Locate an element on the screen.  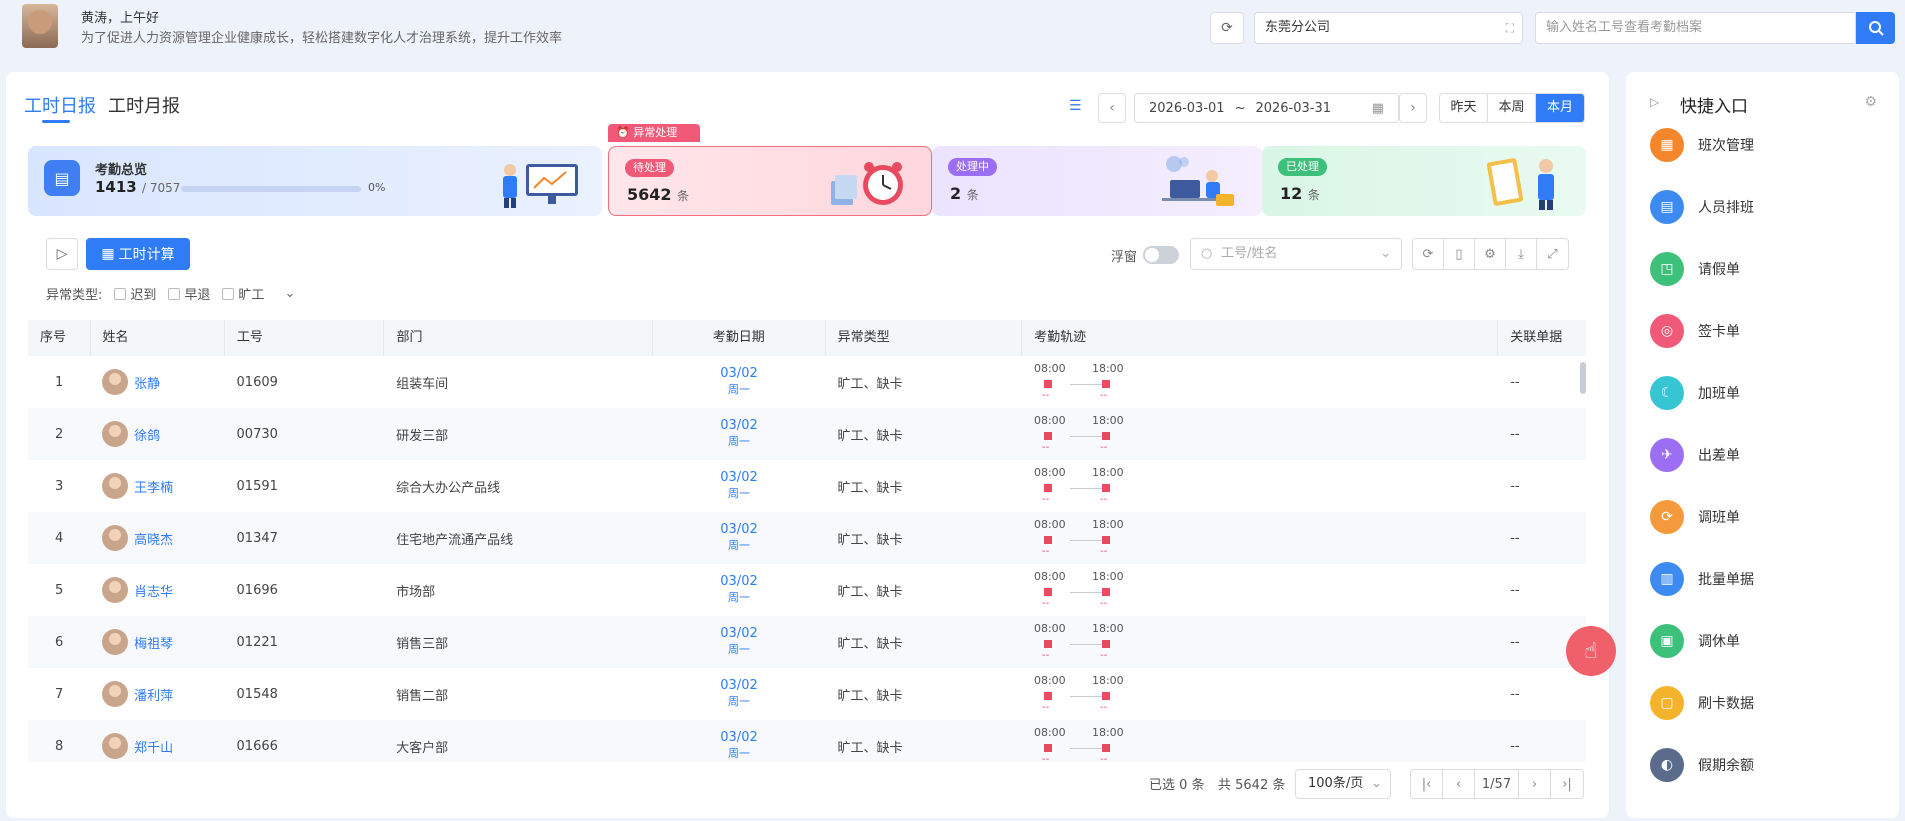
col-employee-no: 工号 is located at coordinates (305, 338).